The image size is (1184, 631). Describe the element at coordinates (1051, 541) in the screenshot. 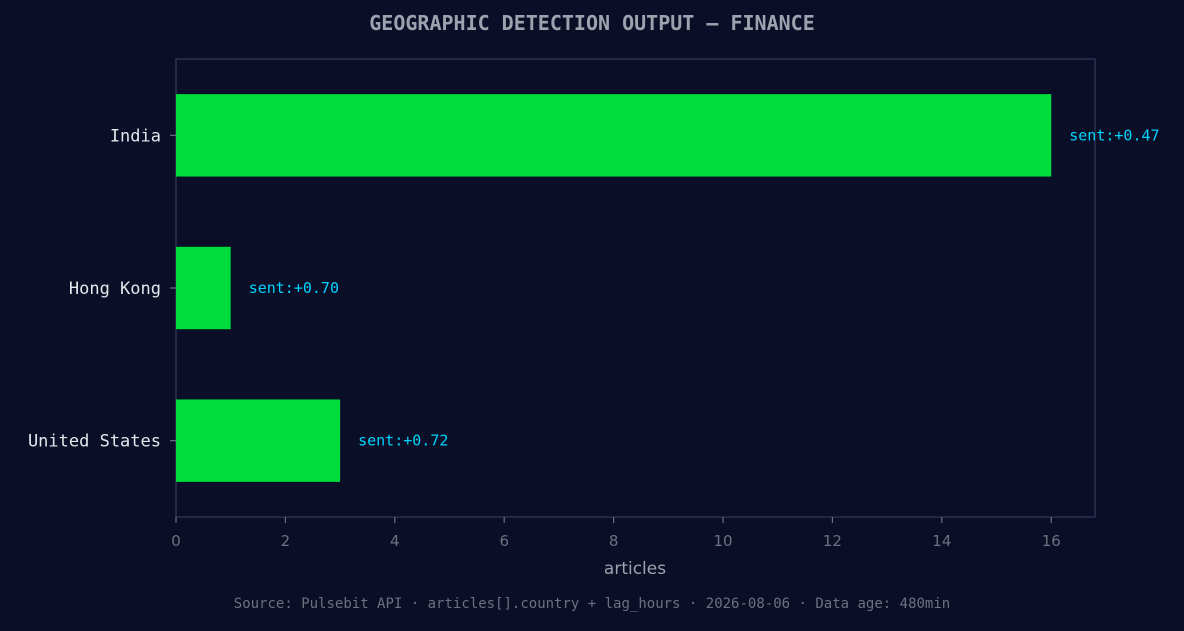

I see `x-tick-label: 16` at that location.